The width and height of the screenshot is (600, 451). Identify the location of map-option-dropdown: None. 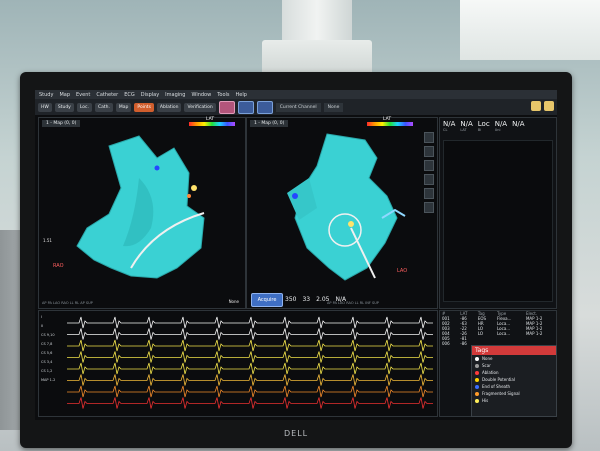
(234, 301).